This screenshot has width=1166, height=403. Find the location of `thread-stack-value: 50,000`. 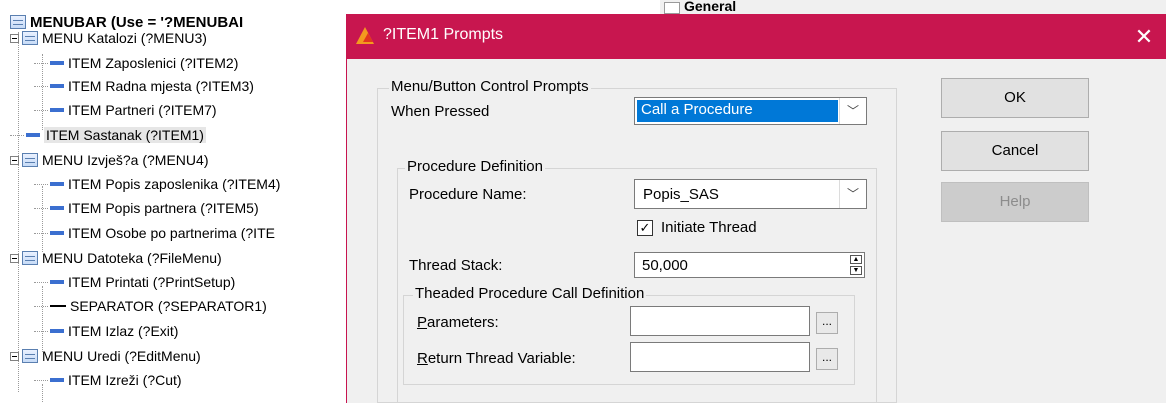

thread-stack-value: 50,000 is located at coordinates (665, 265).